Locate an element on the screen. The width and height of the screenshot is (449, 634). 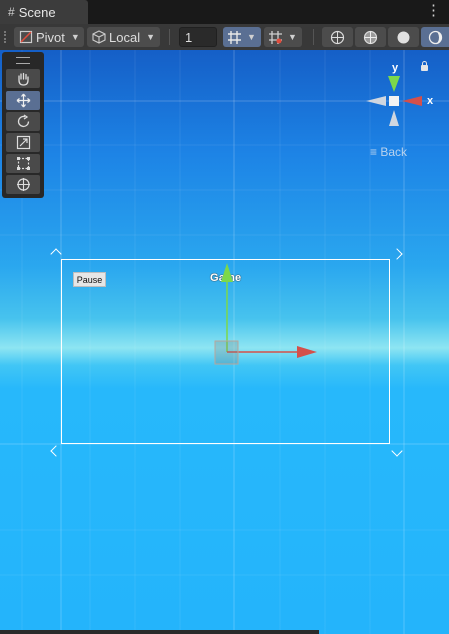
grid-snap-icon is located at coordinates (234, 37).